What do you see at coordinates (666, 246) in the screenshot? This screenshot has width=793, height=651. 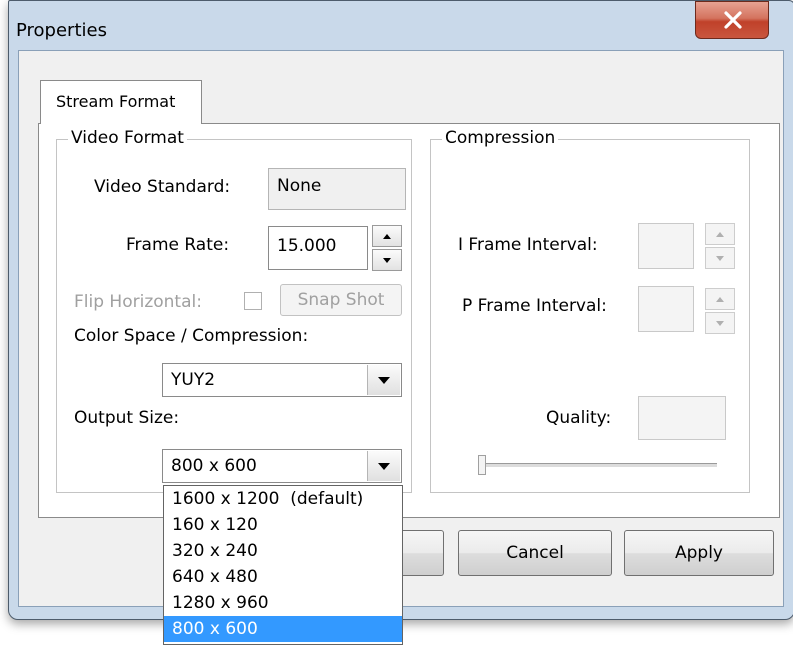 I see `i-frame-interval-field` at bounding box center [666, 246].